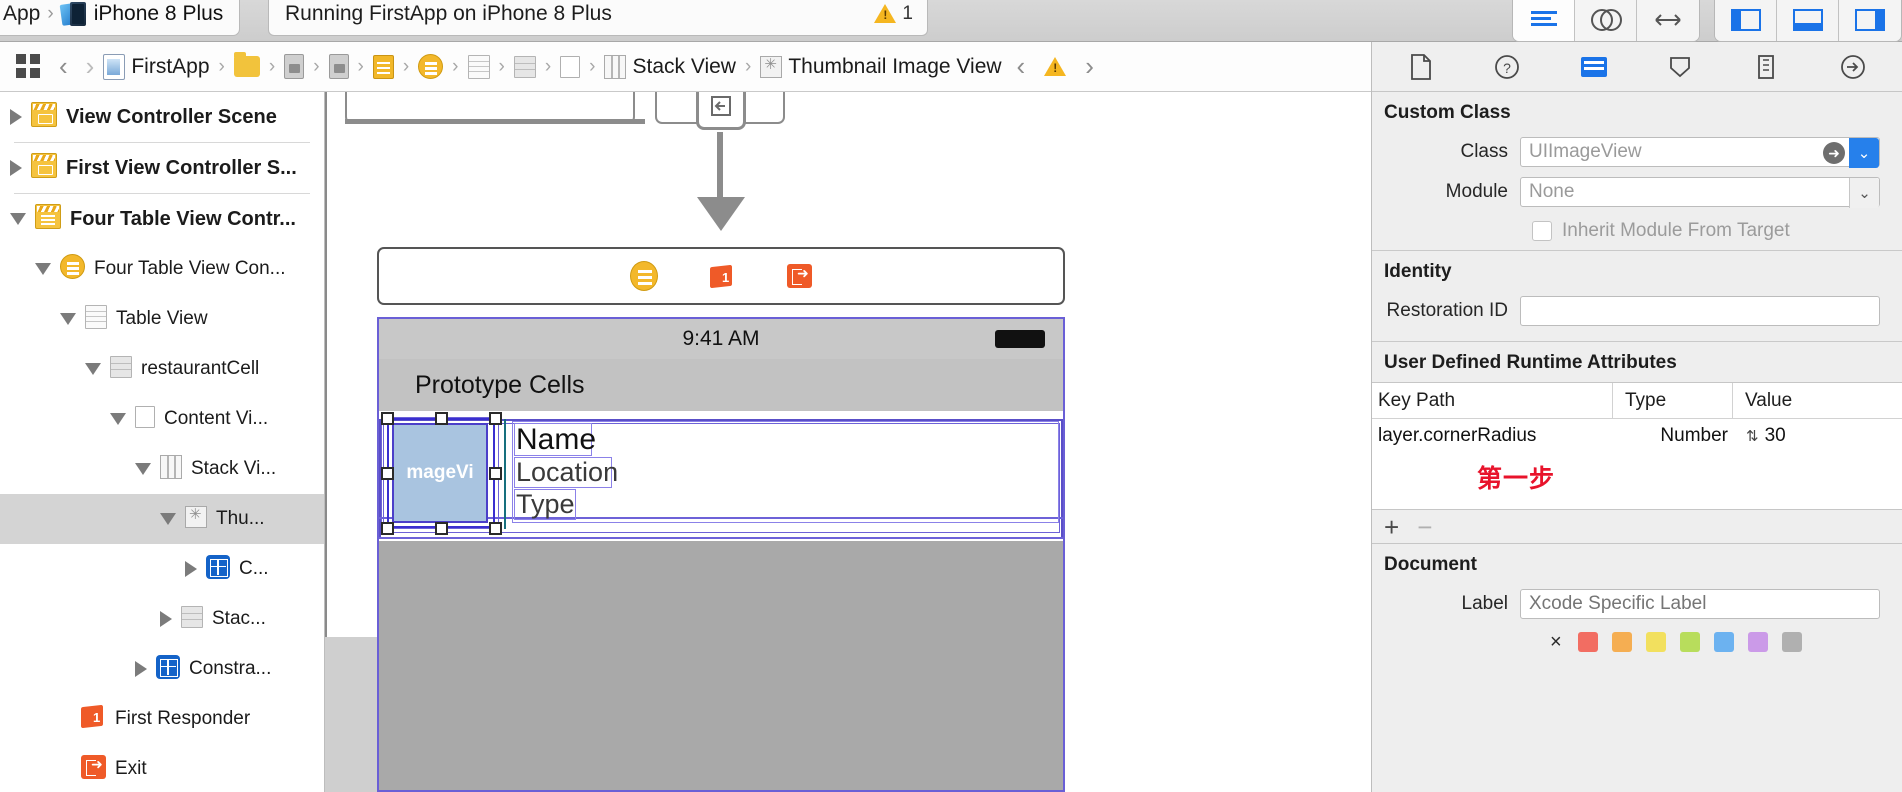  Describe the element at coordinates (162, 719) in the screenshot. I see `outline-item: First Responder` at that location.